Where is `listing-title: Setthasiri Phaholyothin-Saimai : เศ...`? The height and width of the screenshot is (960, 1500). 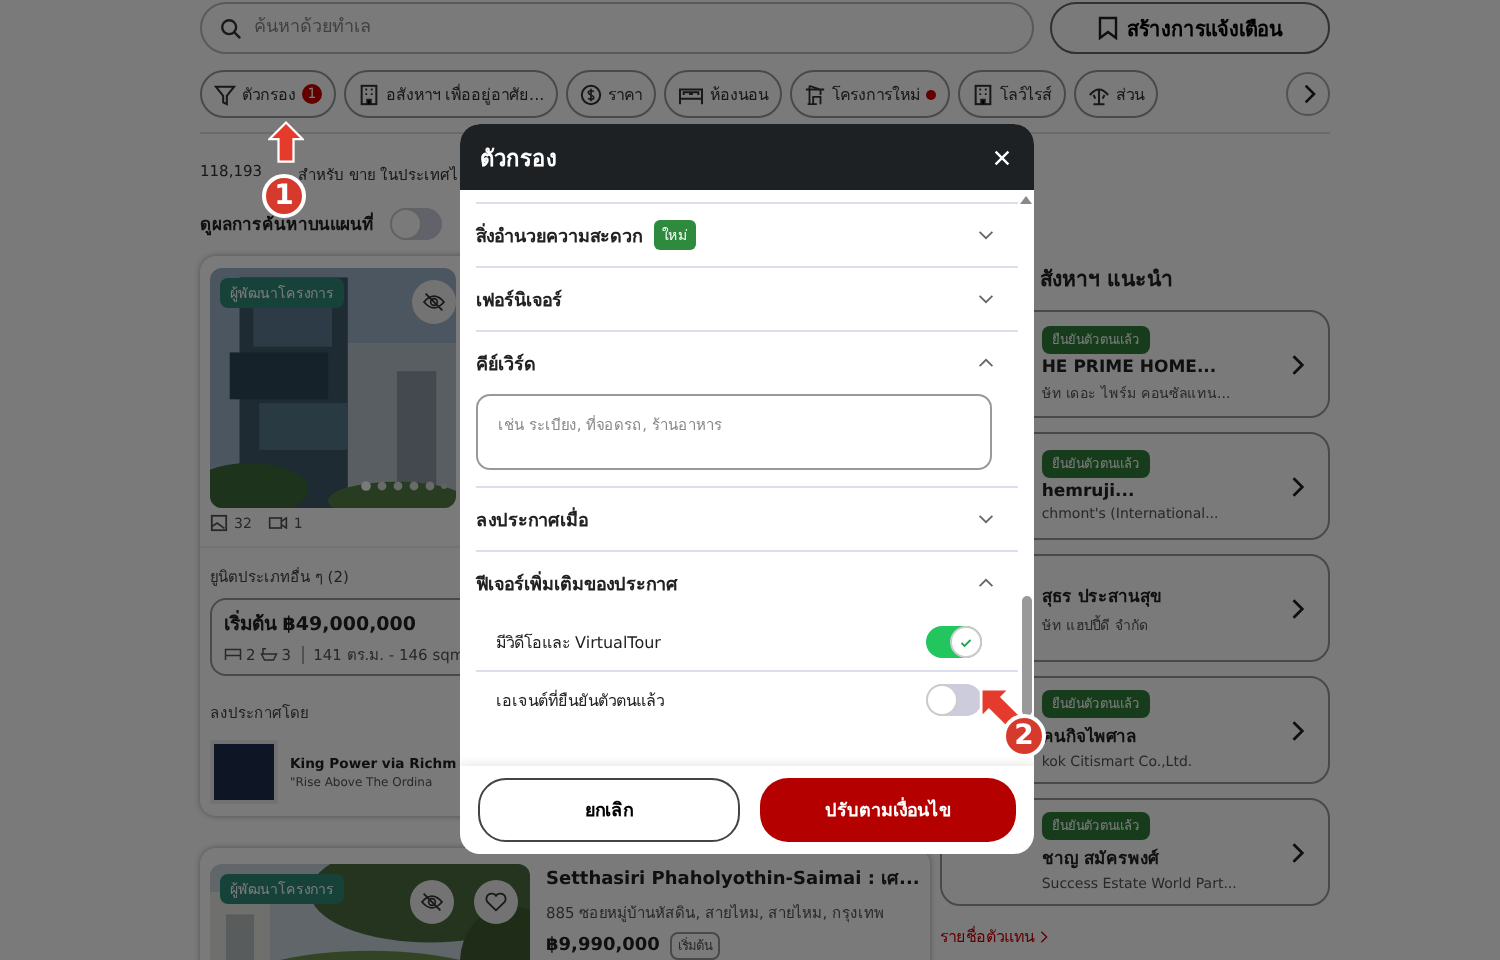
listing-title: Setthasiri Phaholyothin-Saimai : เศ... is located at coordinates (733, 878).